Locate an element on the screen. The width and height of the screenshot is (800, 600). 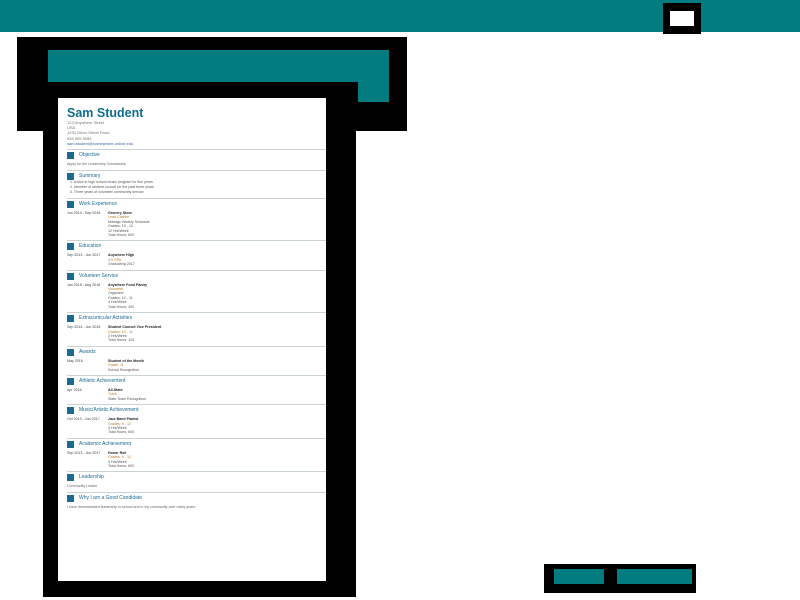
back-button is located at coordinates (579, 576).